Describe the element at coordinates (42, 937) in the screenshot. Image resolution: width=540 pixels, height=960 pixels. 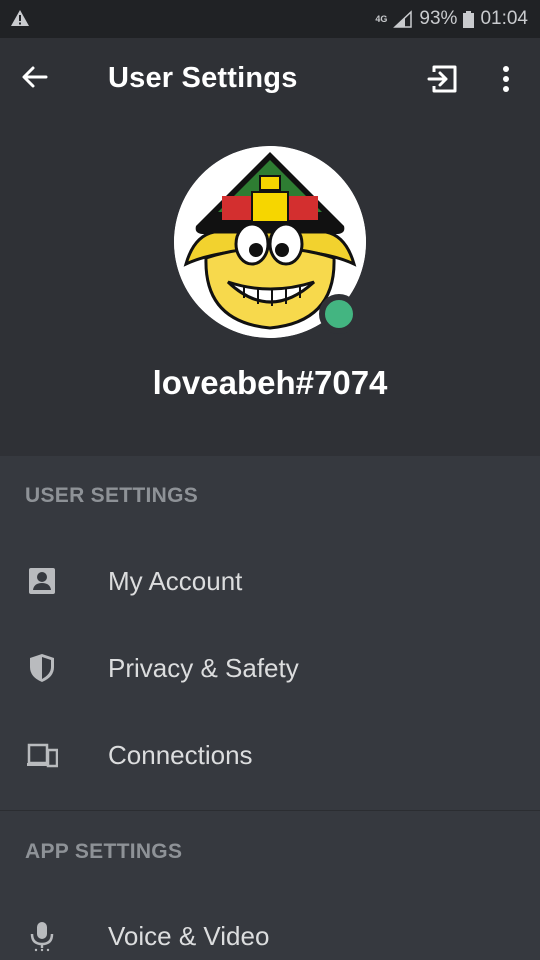
I see `microphone-icon` at that location.